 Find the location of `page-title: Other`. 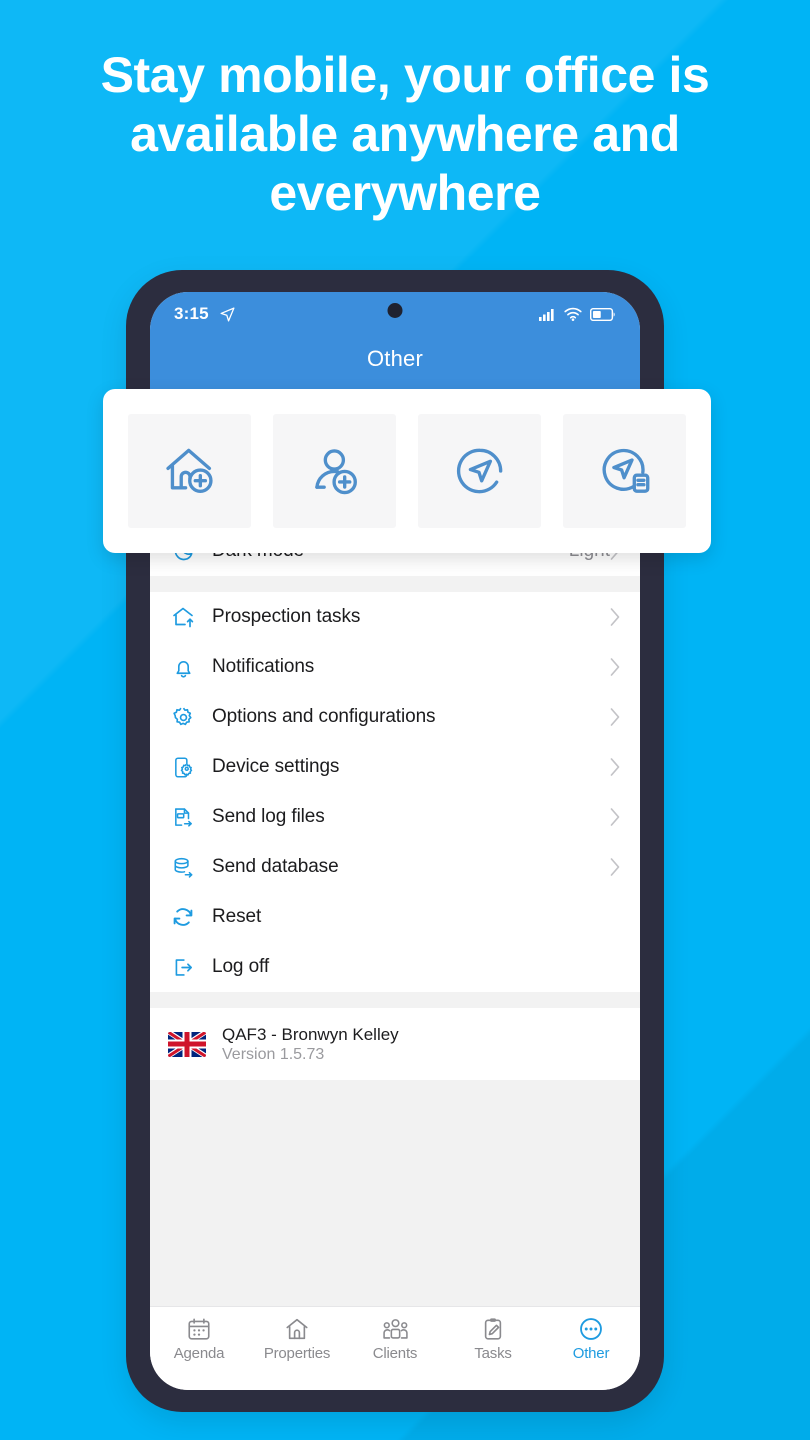

page-title: Other is located at coordinates (395, 358).